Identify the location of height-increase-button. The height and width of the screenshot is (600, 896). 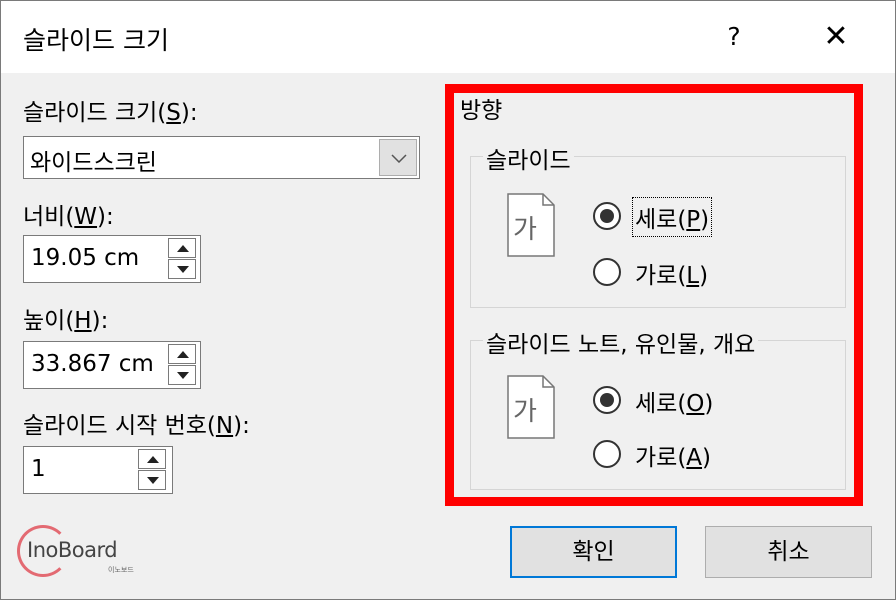
(182, 354).